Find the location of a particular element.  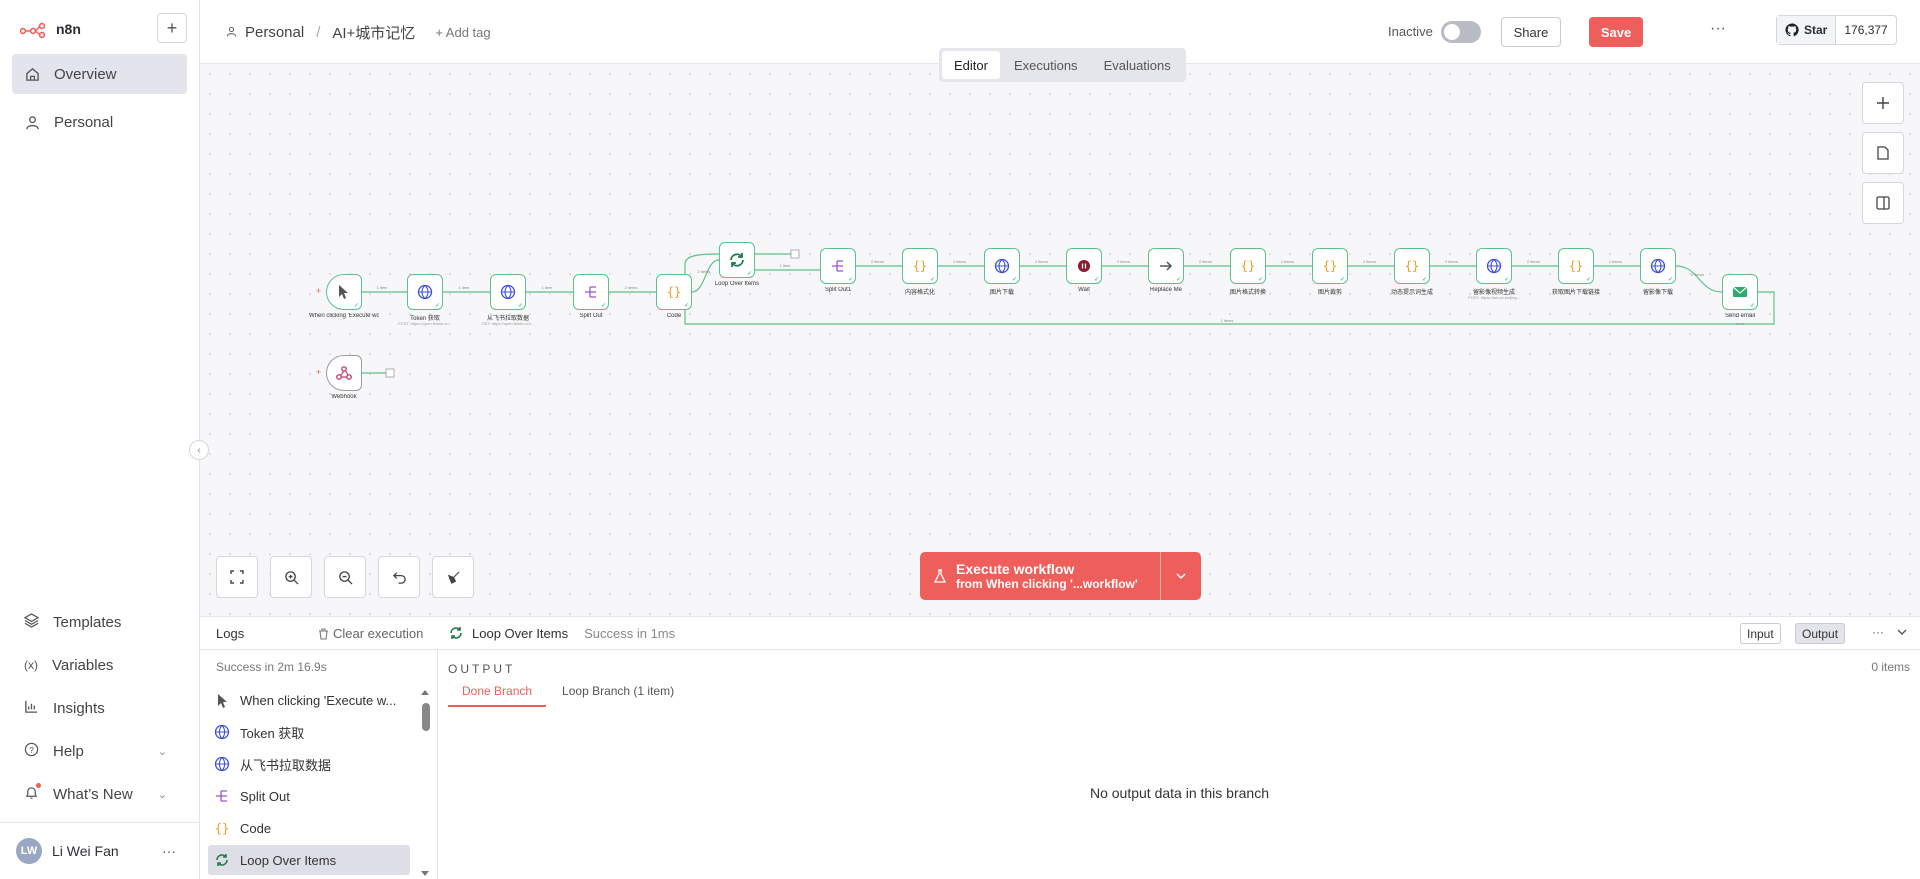

clear-execution-button: Clear execution is located at coordinates (370, 633).